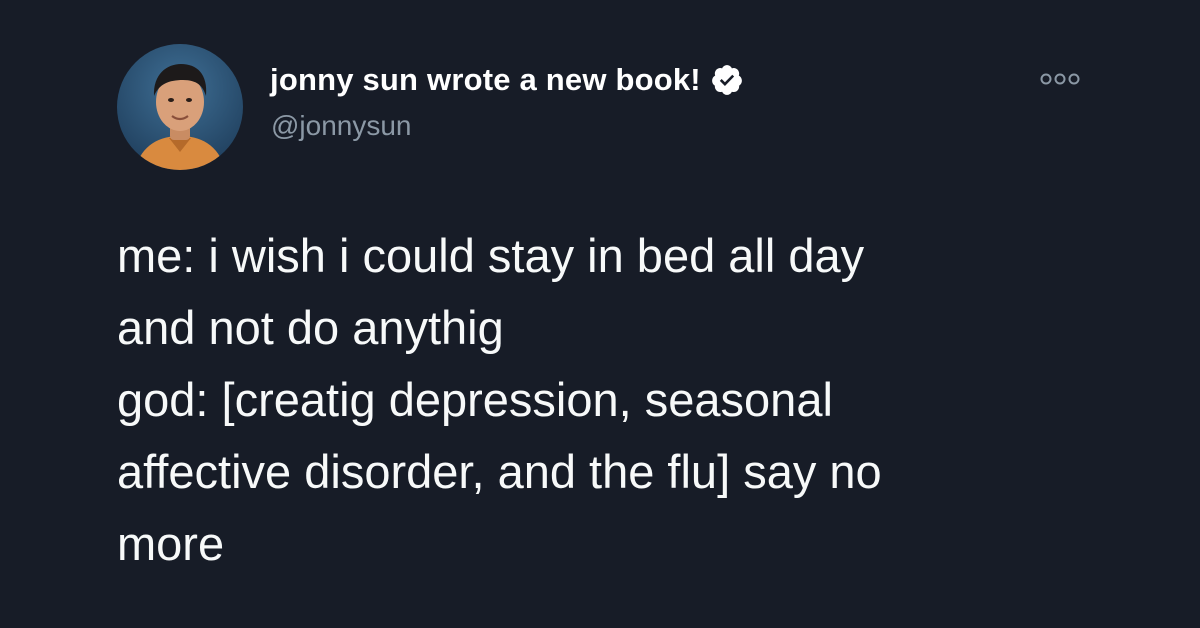 This screenshot has width=1200, height=628. I want to click on tweet-text-line: me: i wish i could stay in bed all day, so click(491, 255).